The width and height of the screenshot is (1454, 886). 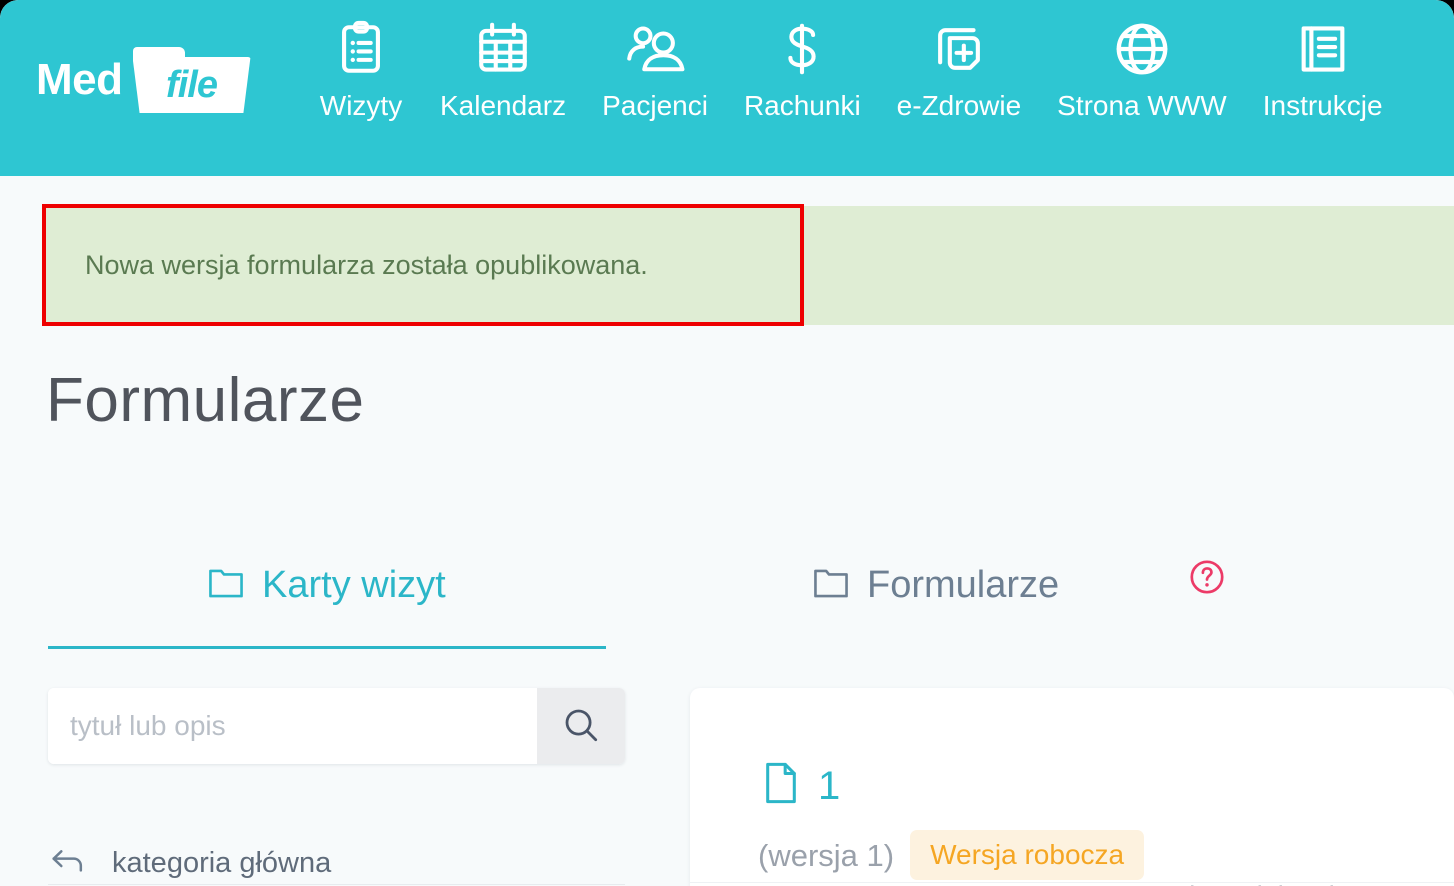 I want to click on tab-karty-wizyt: Karty wizyt, so click(x=326, y=585).